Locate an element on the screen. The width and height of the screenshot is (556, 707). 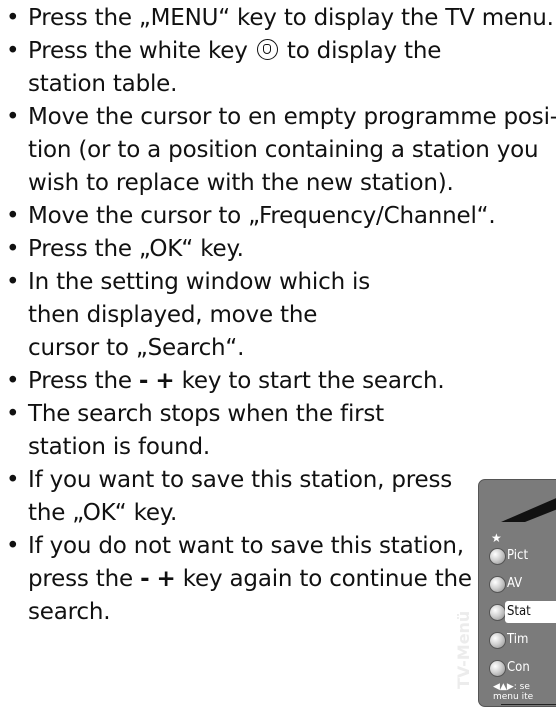
list-item: • Press the - + key to start the search. is located at coordinates (236, 381).